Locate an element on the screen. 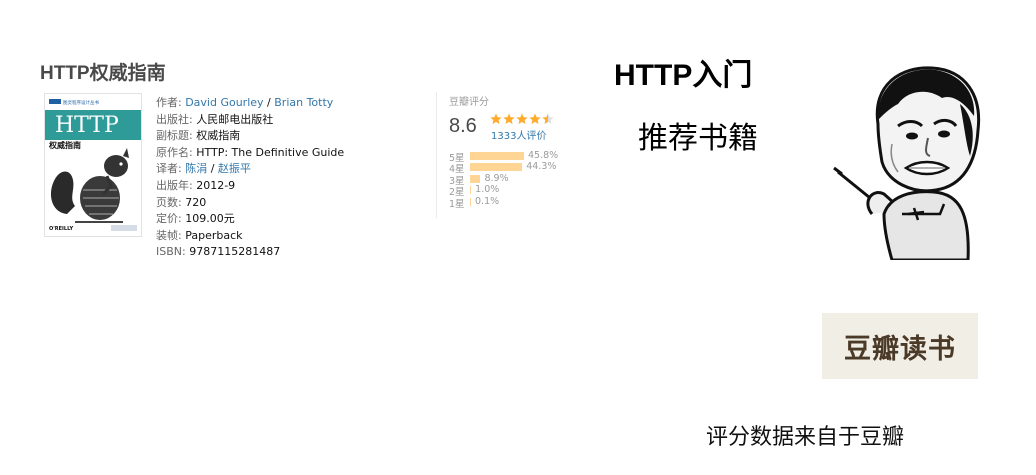 The height and width of the screenshot is (475, 1036). book-cover-image: 图灵程序设计丛书 HTTP 权威指南 O'REILLY is located at coordinates (93, 165).